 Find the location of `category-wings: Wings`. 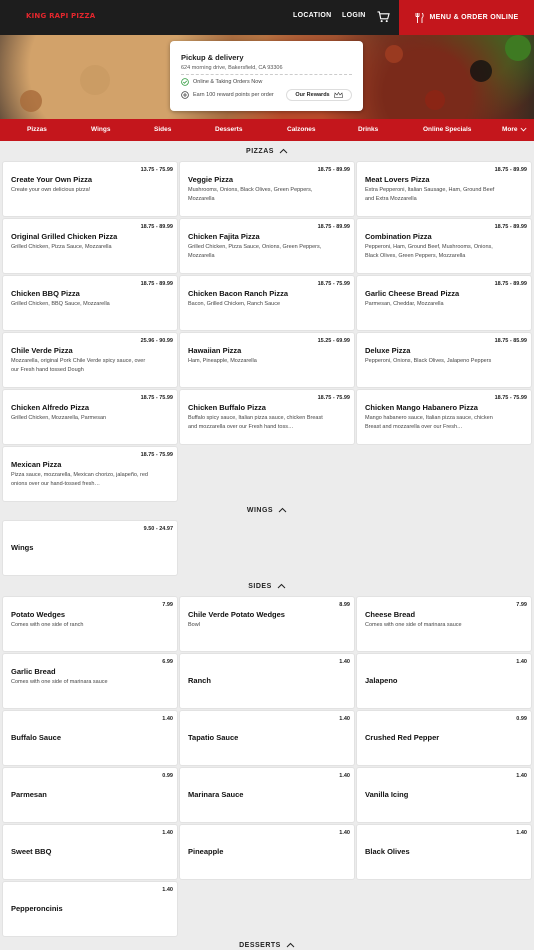

category-wings: Wings is located at coordinates (100, 129).